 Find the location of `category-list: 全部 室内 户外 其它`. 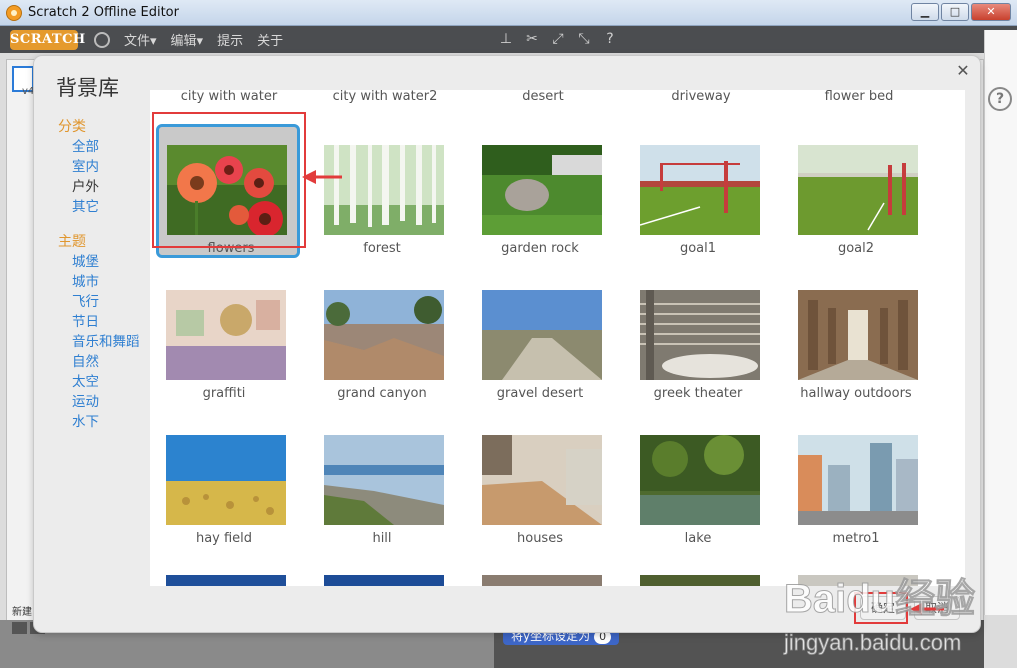

category-list: 全部 室内 户外 其它 is located at coordinates (85, 177).